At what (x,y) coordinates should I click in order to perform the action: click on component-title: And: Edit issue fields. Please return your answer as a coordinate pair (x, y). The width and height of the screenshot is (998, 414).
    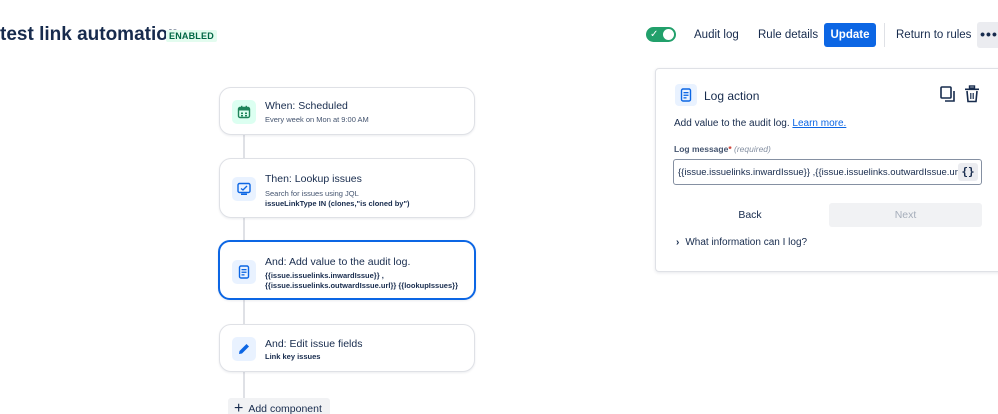
    Looking at the image, I should click on (314, 344).